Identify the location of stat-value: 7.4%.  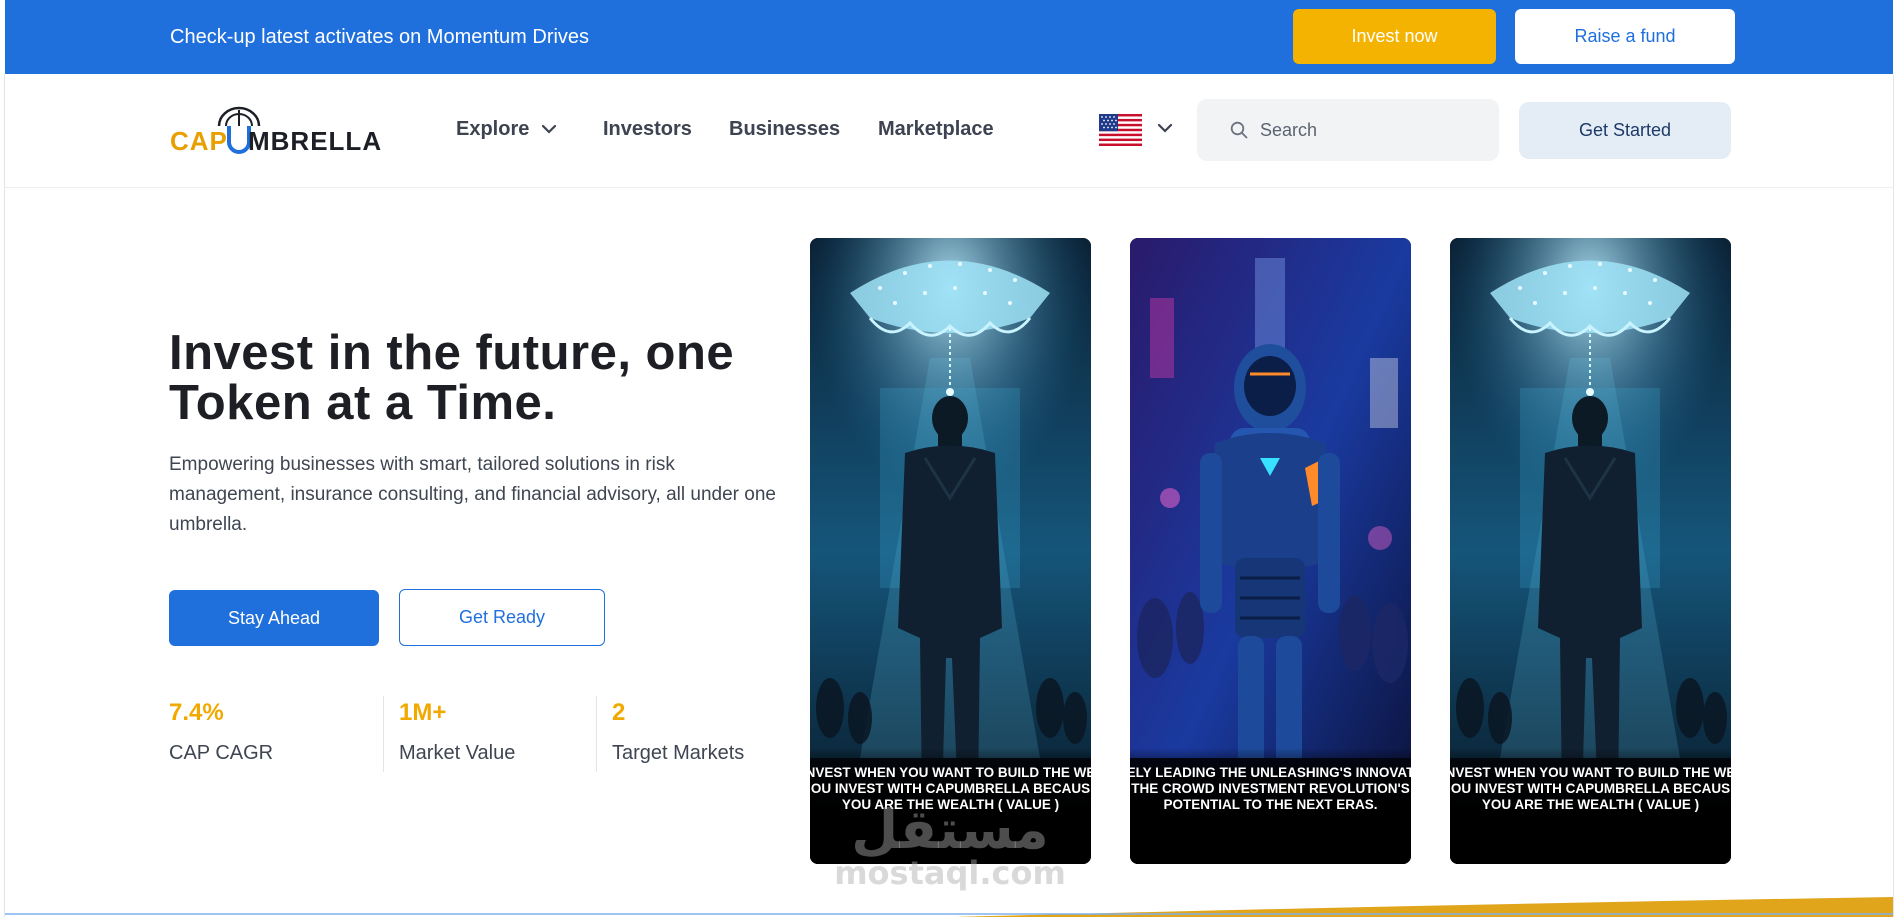
(196, 712).